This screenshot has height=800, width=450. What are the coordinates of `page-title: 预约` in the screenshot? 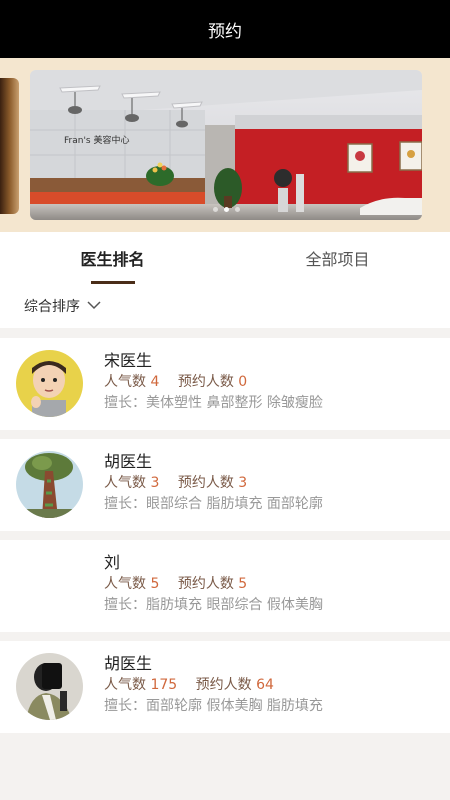 It's located at (225, 31).